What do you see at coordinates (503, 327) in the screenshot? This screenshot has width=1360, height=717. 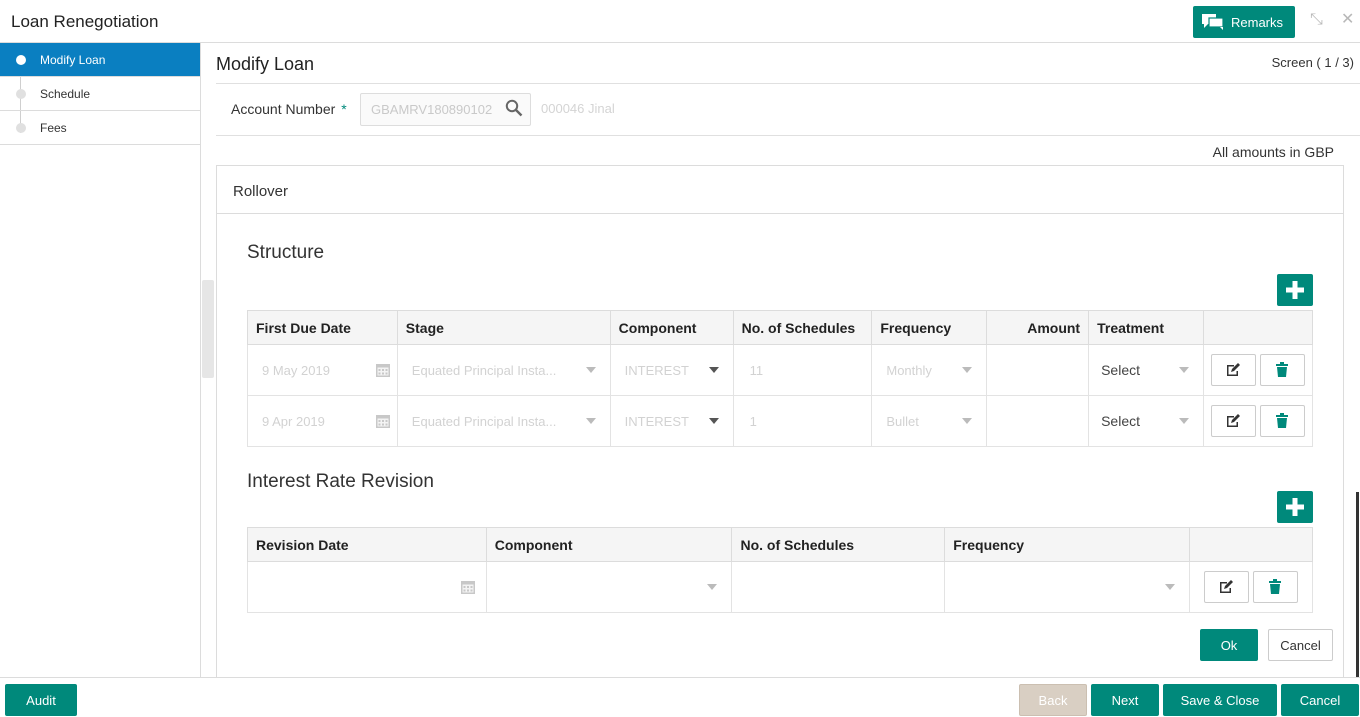 I see `col-stage: Stage` at bounding box center [503, 327].